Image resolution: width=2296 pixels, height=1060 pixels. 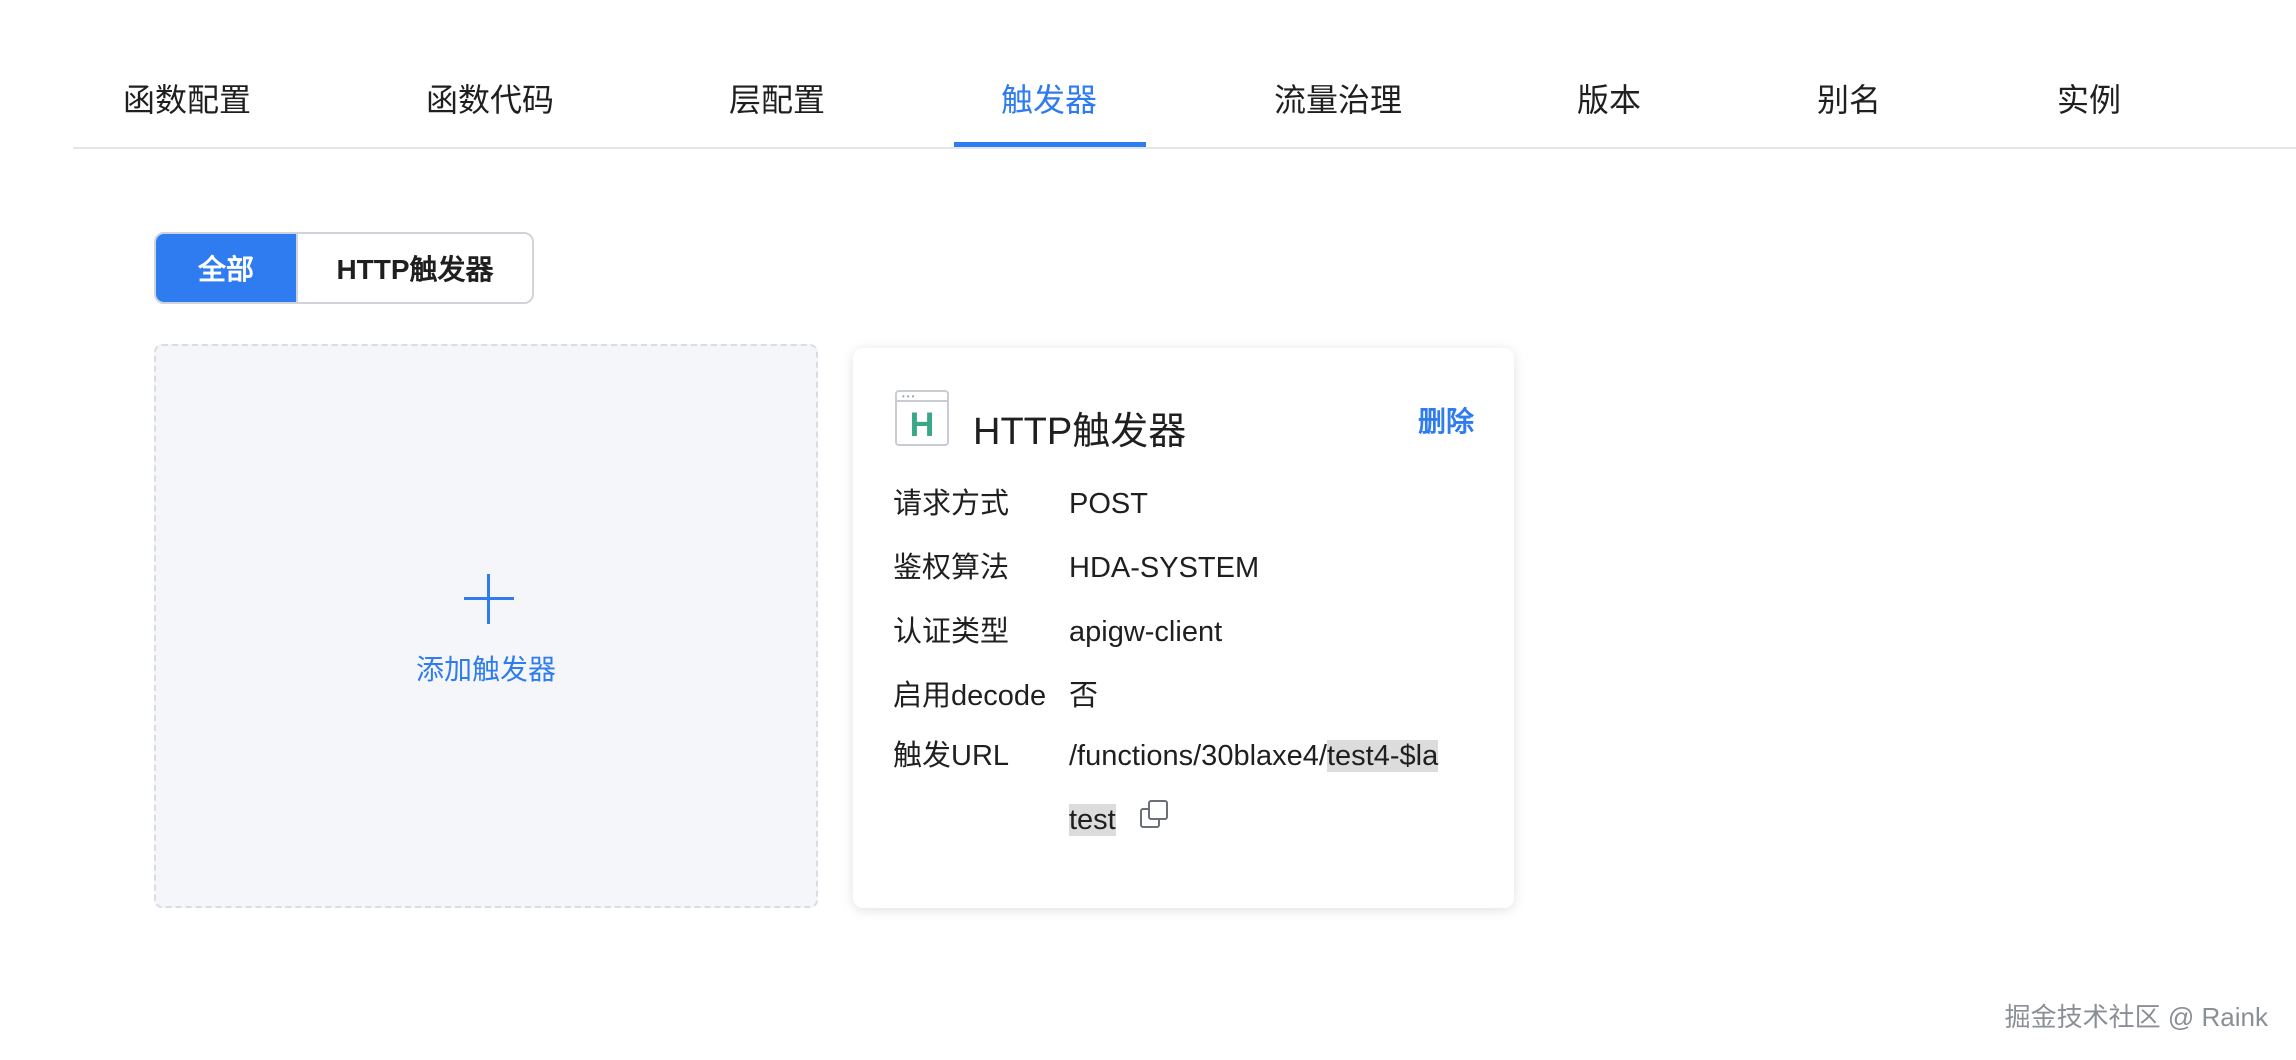 What do you see at coordinates (489, 599) in the screenshot?
I see `plus-icon` at bounding box center [489, 599].